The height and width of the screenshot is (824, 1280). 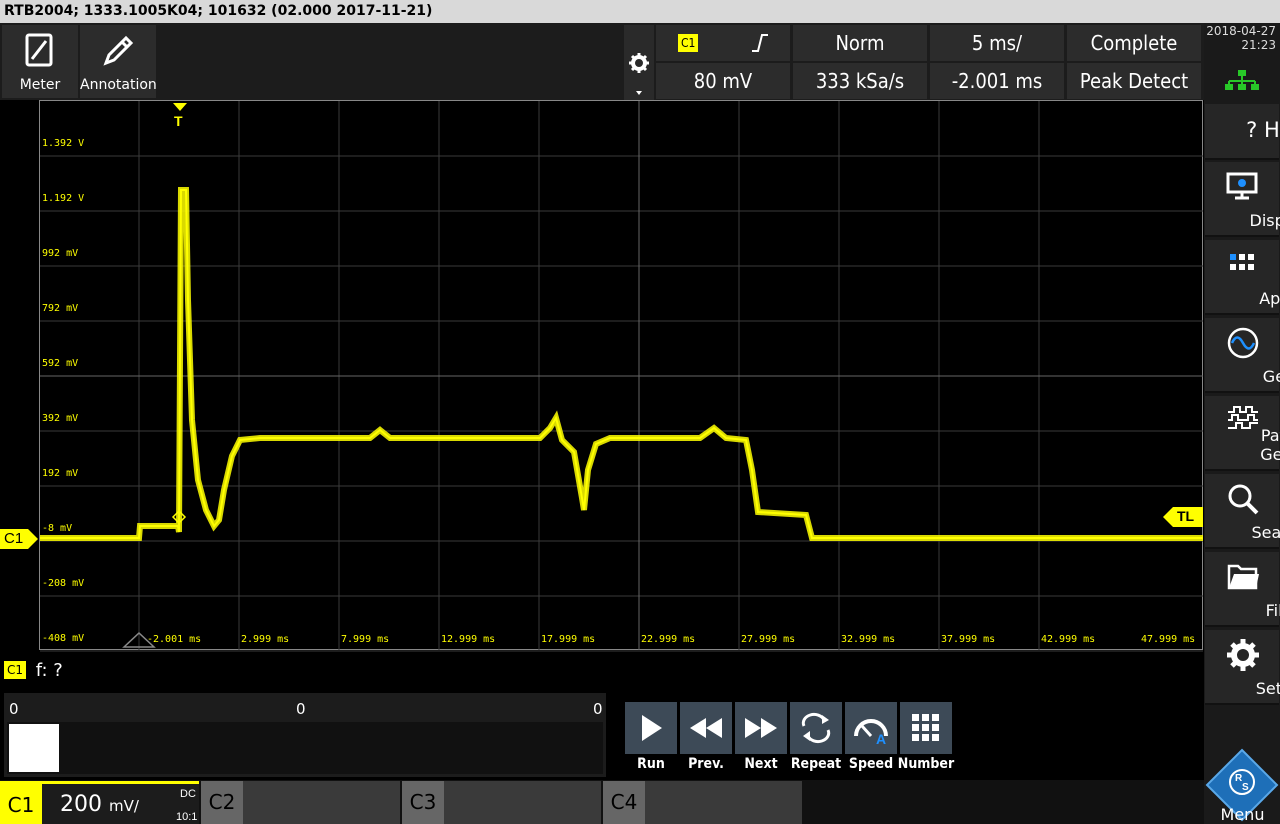 I want to click on rewind-icon, so click(x=706, y=728).